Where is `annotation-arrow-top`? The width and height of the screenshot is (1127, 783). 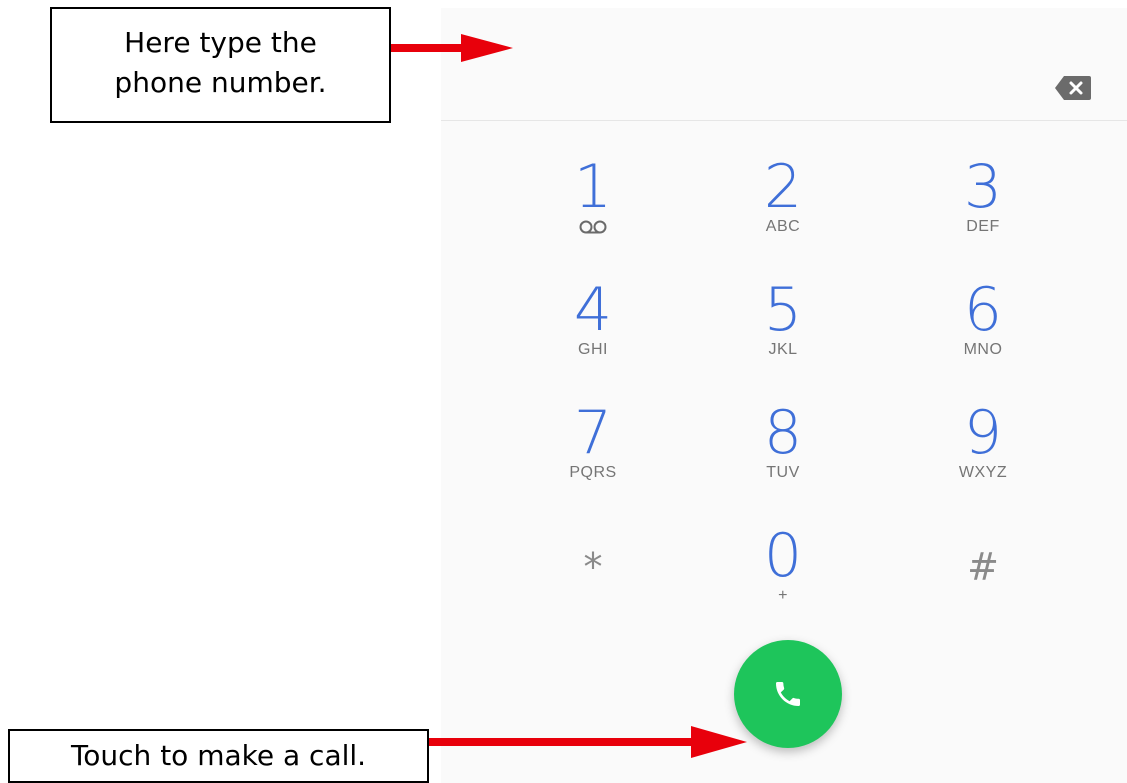 annotation-arrow-top is located at coordinates (452, 48).